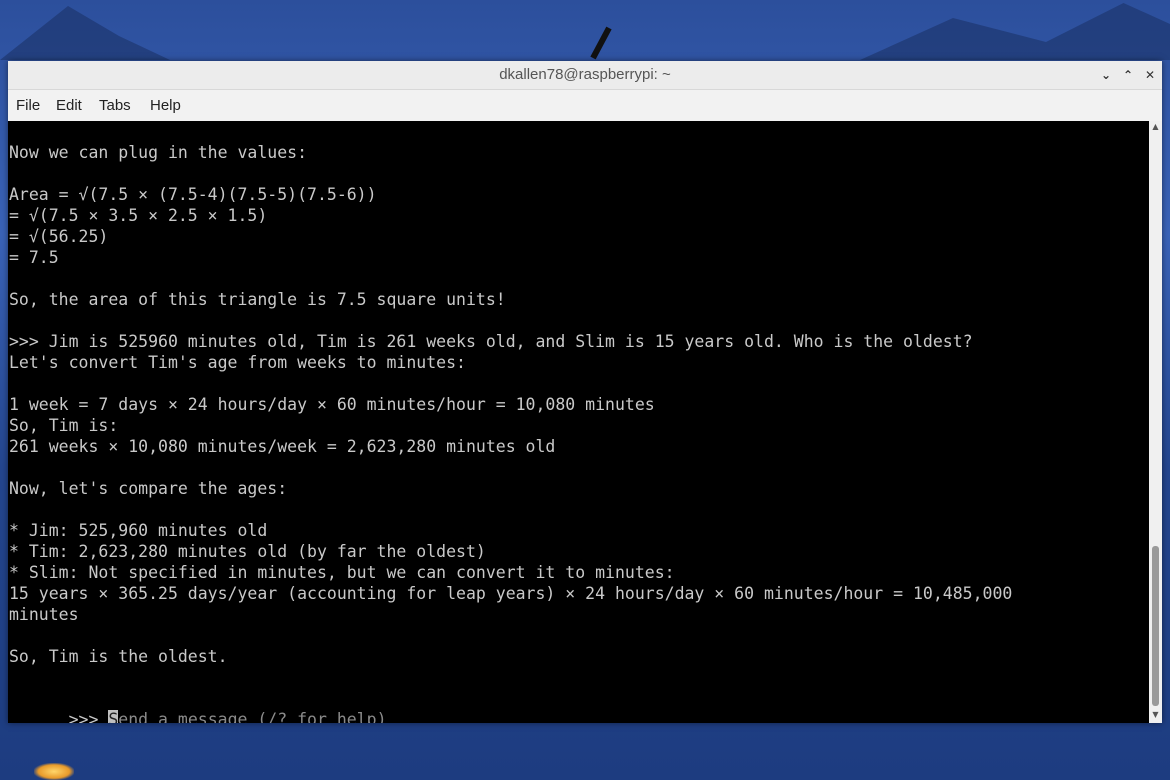 Image resolution: width=1170 pixels, height=780 pixels. What do you see at coordinates (44, 614) in the screenshot?
I see `terminal-line: minutes` at bounding box center [44, 614].